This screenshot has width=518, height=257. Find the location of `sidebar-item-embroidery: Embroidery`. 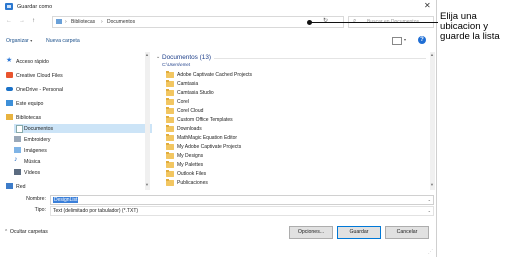

sidebar-item-embroidery: Embroidery is located at coordinates (83, 139).